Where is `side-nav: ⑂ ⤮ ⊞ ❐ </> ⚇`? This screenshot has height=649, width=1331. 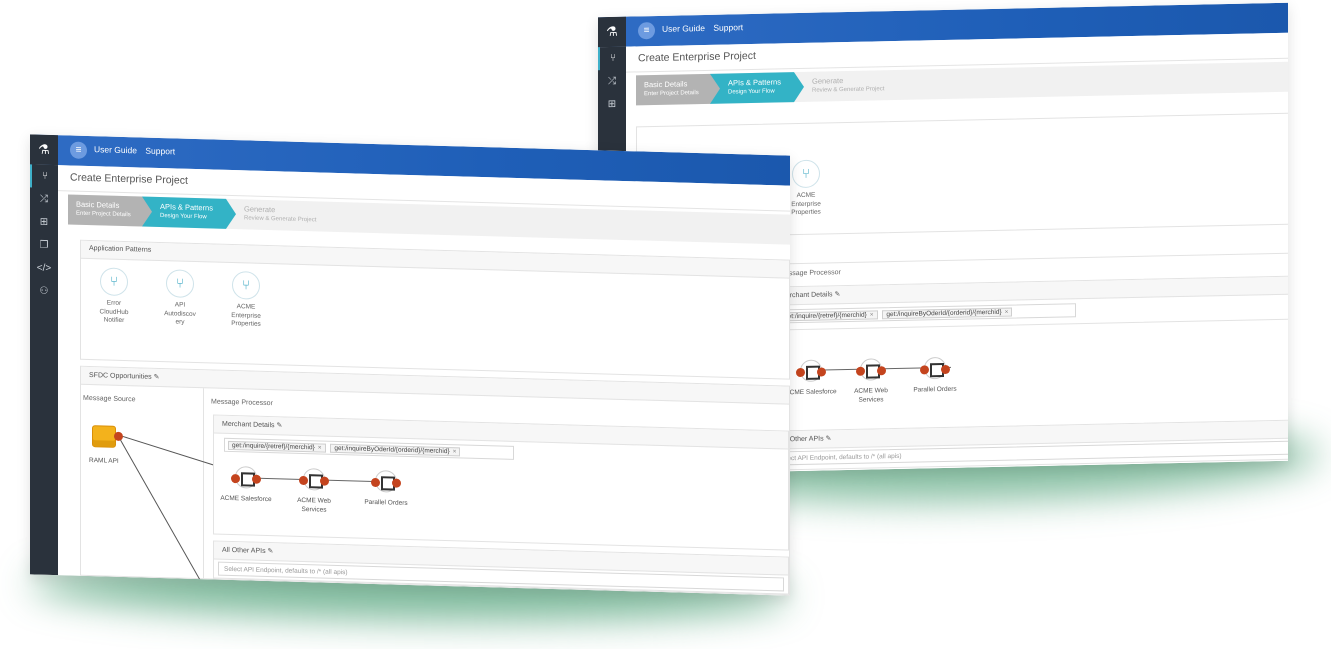
side-nav: ⑂ ⤮ ⊞ ❐ </> ⚇ is located at coordinates (44, 370).